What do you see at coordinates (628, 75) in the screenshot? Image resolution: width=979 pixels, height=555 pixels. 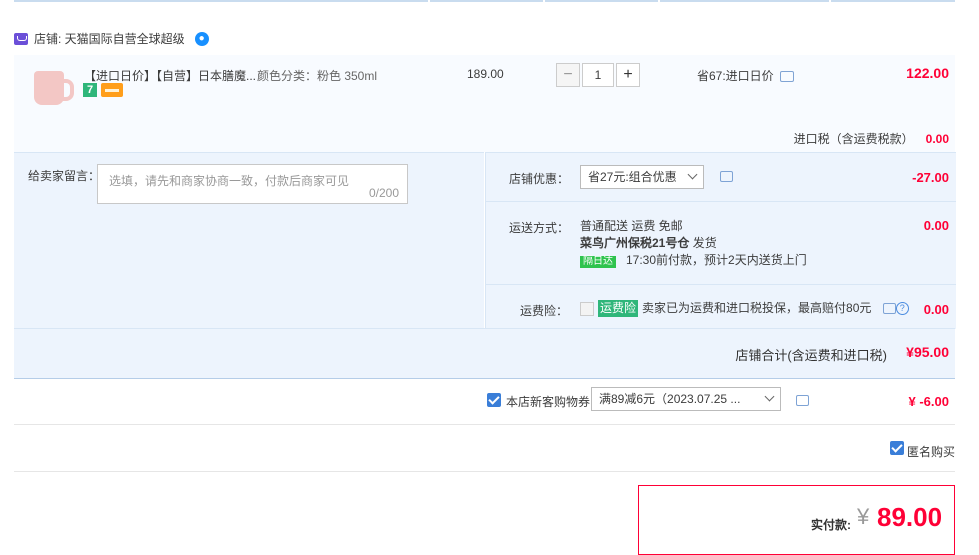 I see `increase-quantity-button: +` at bounding box center [628, 75].